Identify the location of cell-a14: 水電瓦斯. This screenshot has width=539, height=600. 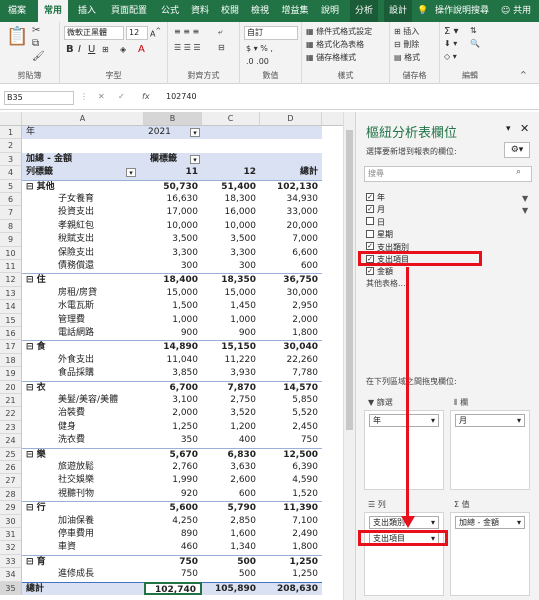
(83, 306).